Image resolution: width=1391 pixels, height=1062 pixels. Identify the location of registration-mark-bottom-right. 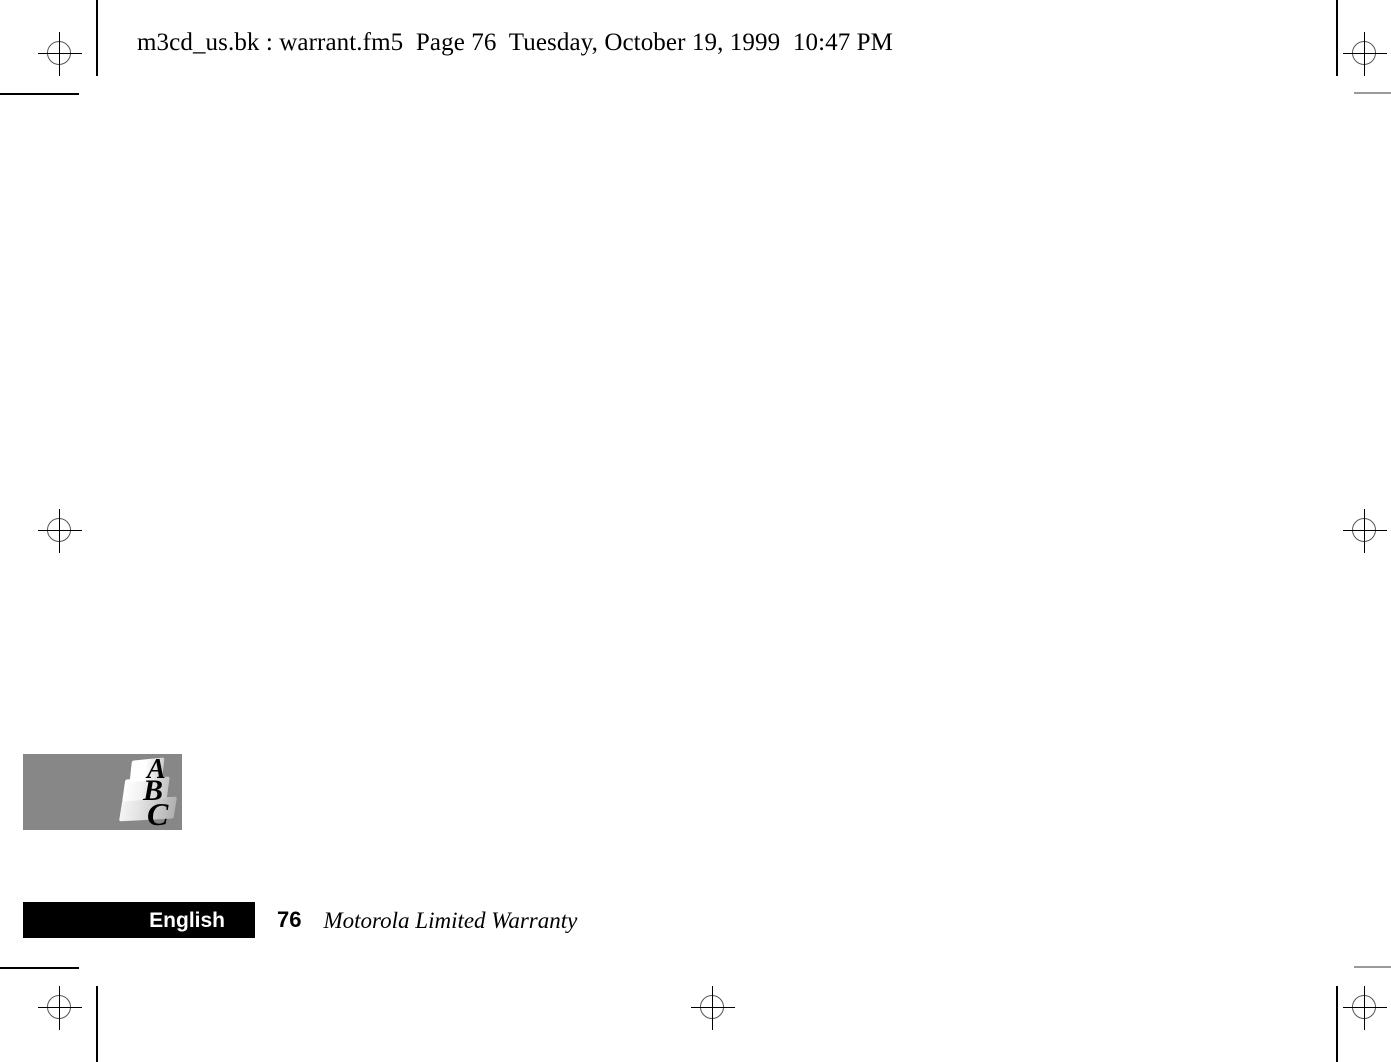
(1365, 1008).